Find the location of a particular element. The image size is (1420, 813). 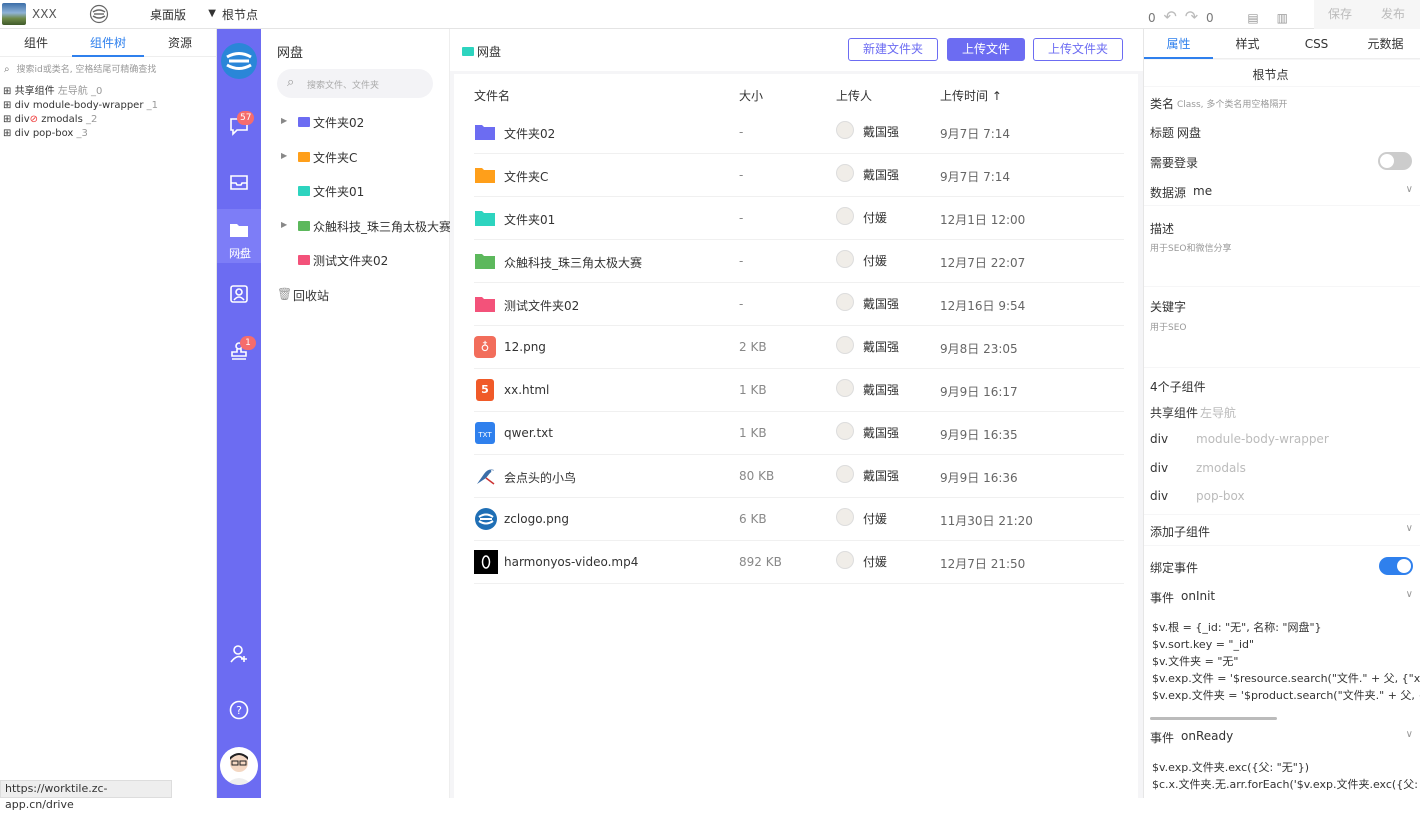

redo-icon: ↷ is located at coordinates (1191, 16).